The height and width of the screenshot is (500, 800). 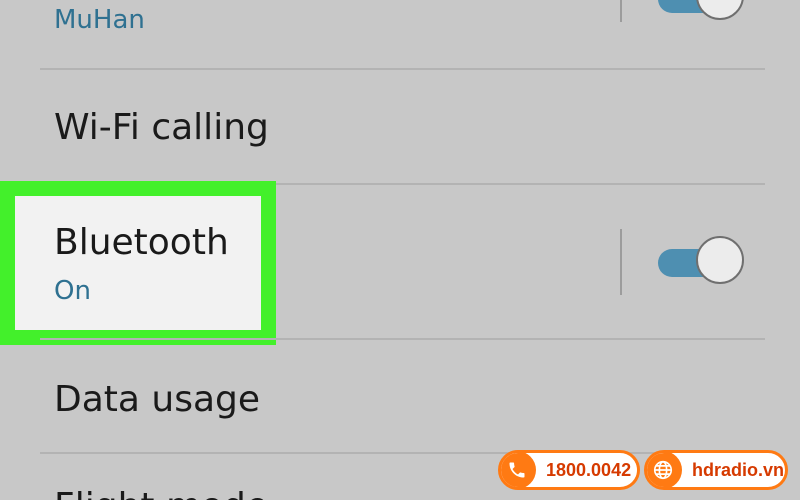 I want to click on wifi-toggle-knob, so click(x=720, y=10).